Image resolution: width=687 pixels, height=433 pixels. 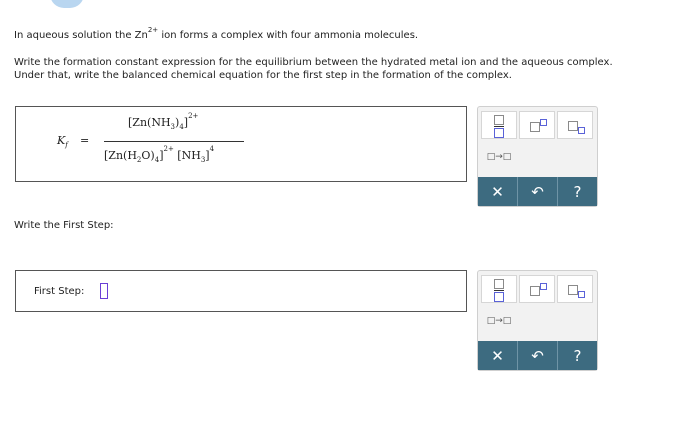 I want to click on action-row-2: ✕ ↶ ?, so click(x=537, y=355).